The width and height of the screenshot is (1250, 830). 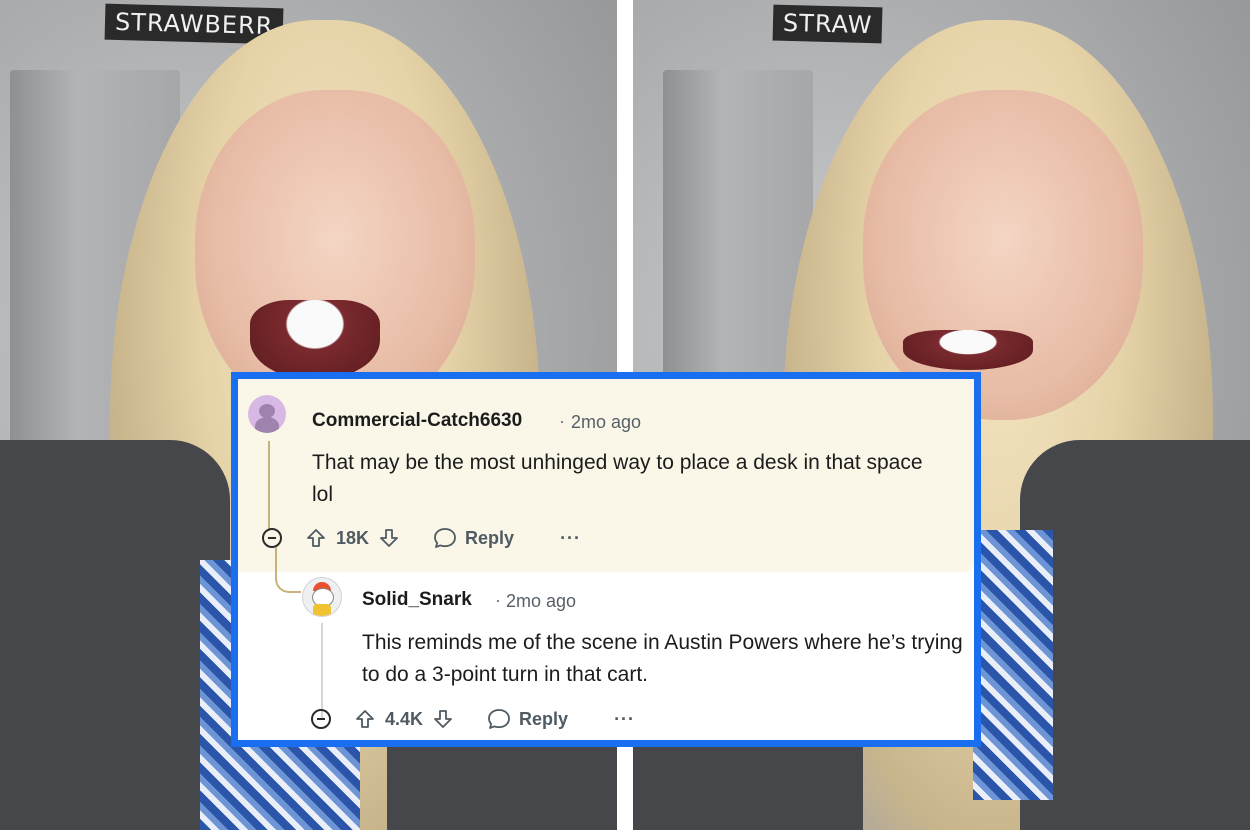 What do you see at coordinates (417, 600) in the screenshot?
I see `comment-username: Solid_Snark` at bounding box center [417, 600].